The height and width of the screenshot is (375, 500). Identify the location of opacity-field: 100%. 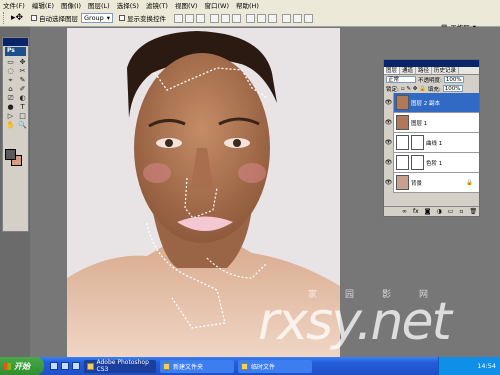
(453, 79).